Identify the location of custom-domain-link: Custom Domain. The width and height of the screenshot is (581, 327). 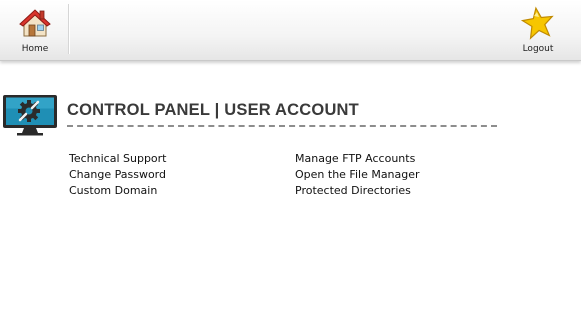
(118, 191).